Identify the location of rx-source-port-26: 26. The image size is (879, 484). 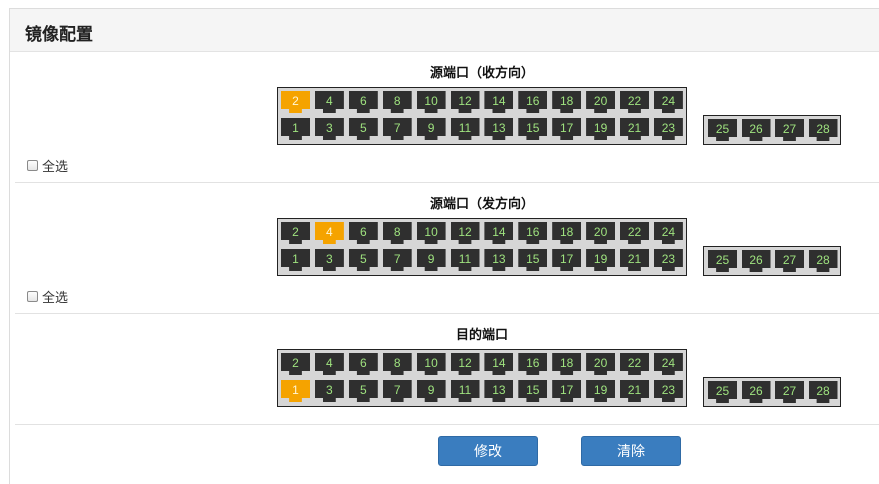
(756, 130).